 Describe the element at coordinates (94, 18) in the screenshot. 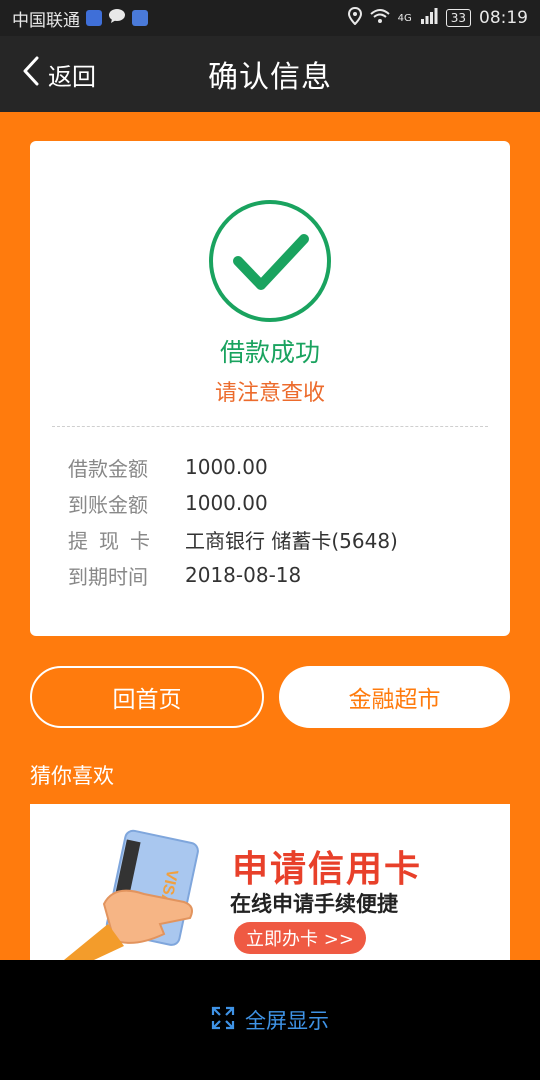

I see `notification-app-icon` at that location.